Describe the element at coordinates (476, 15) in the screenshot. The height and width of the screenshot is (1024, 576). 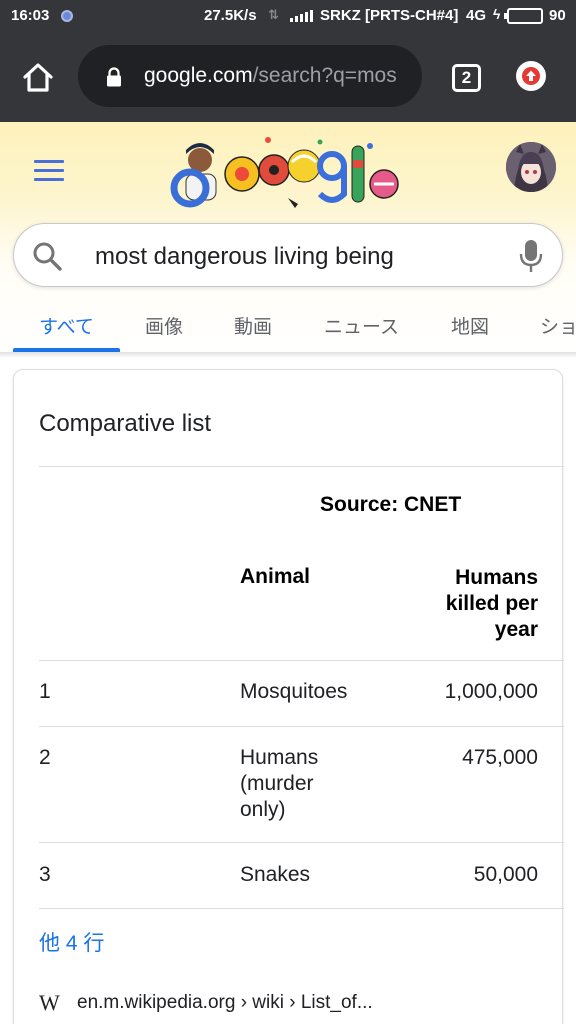
I see `status-network: 4G` at that location.